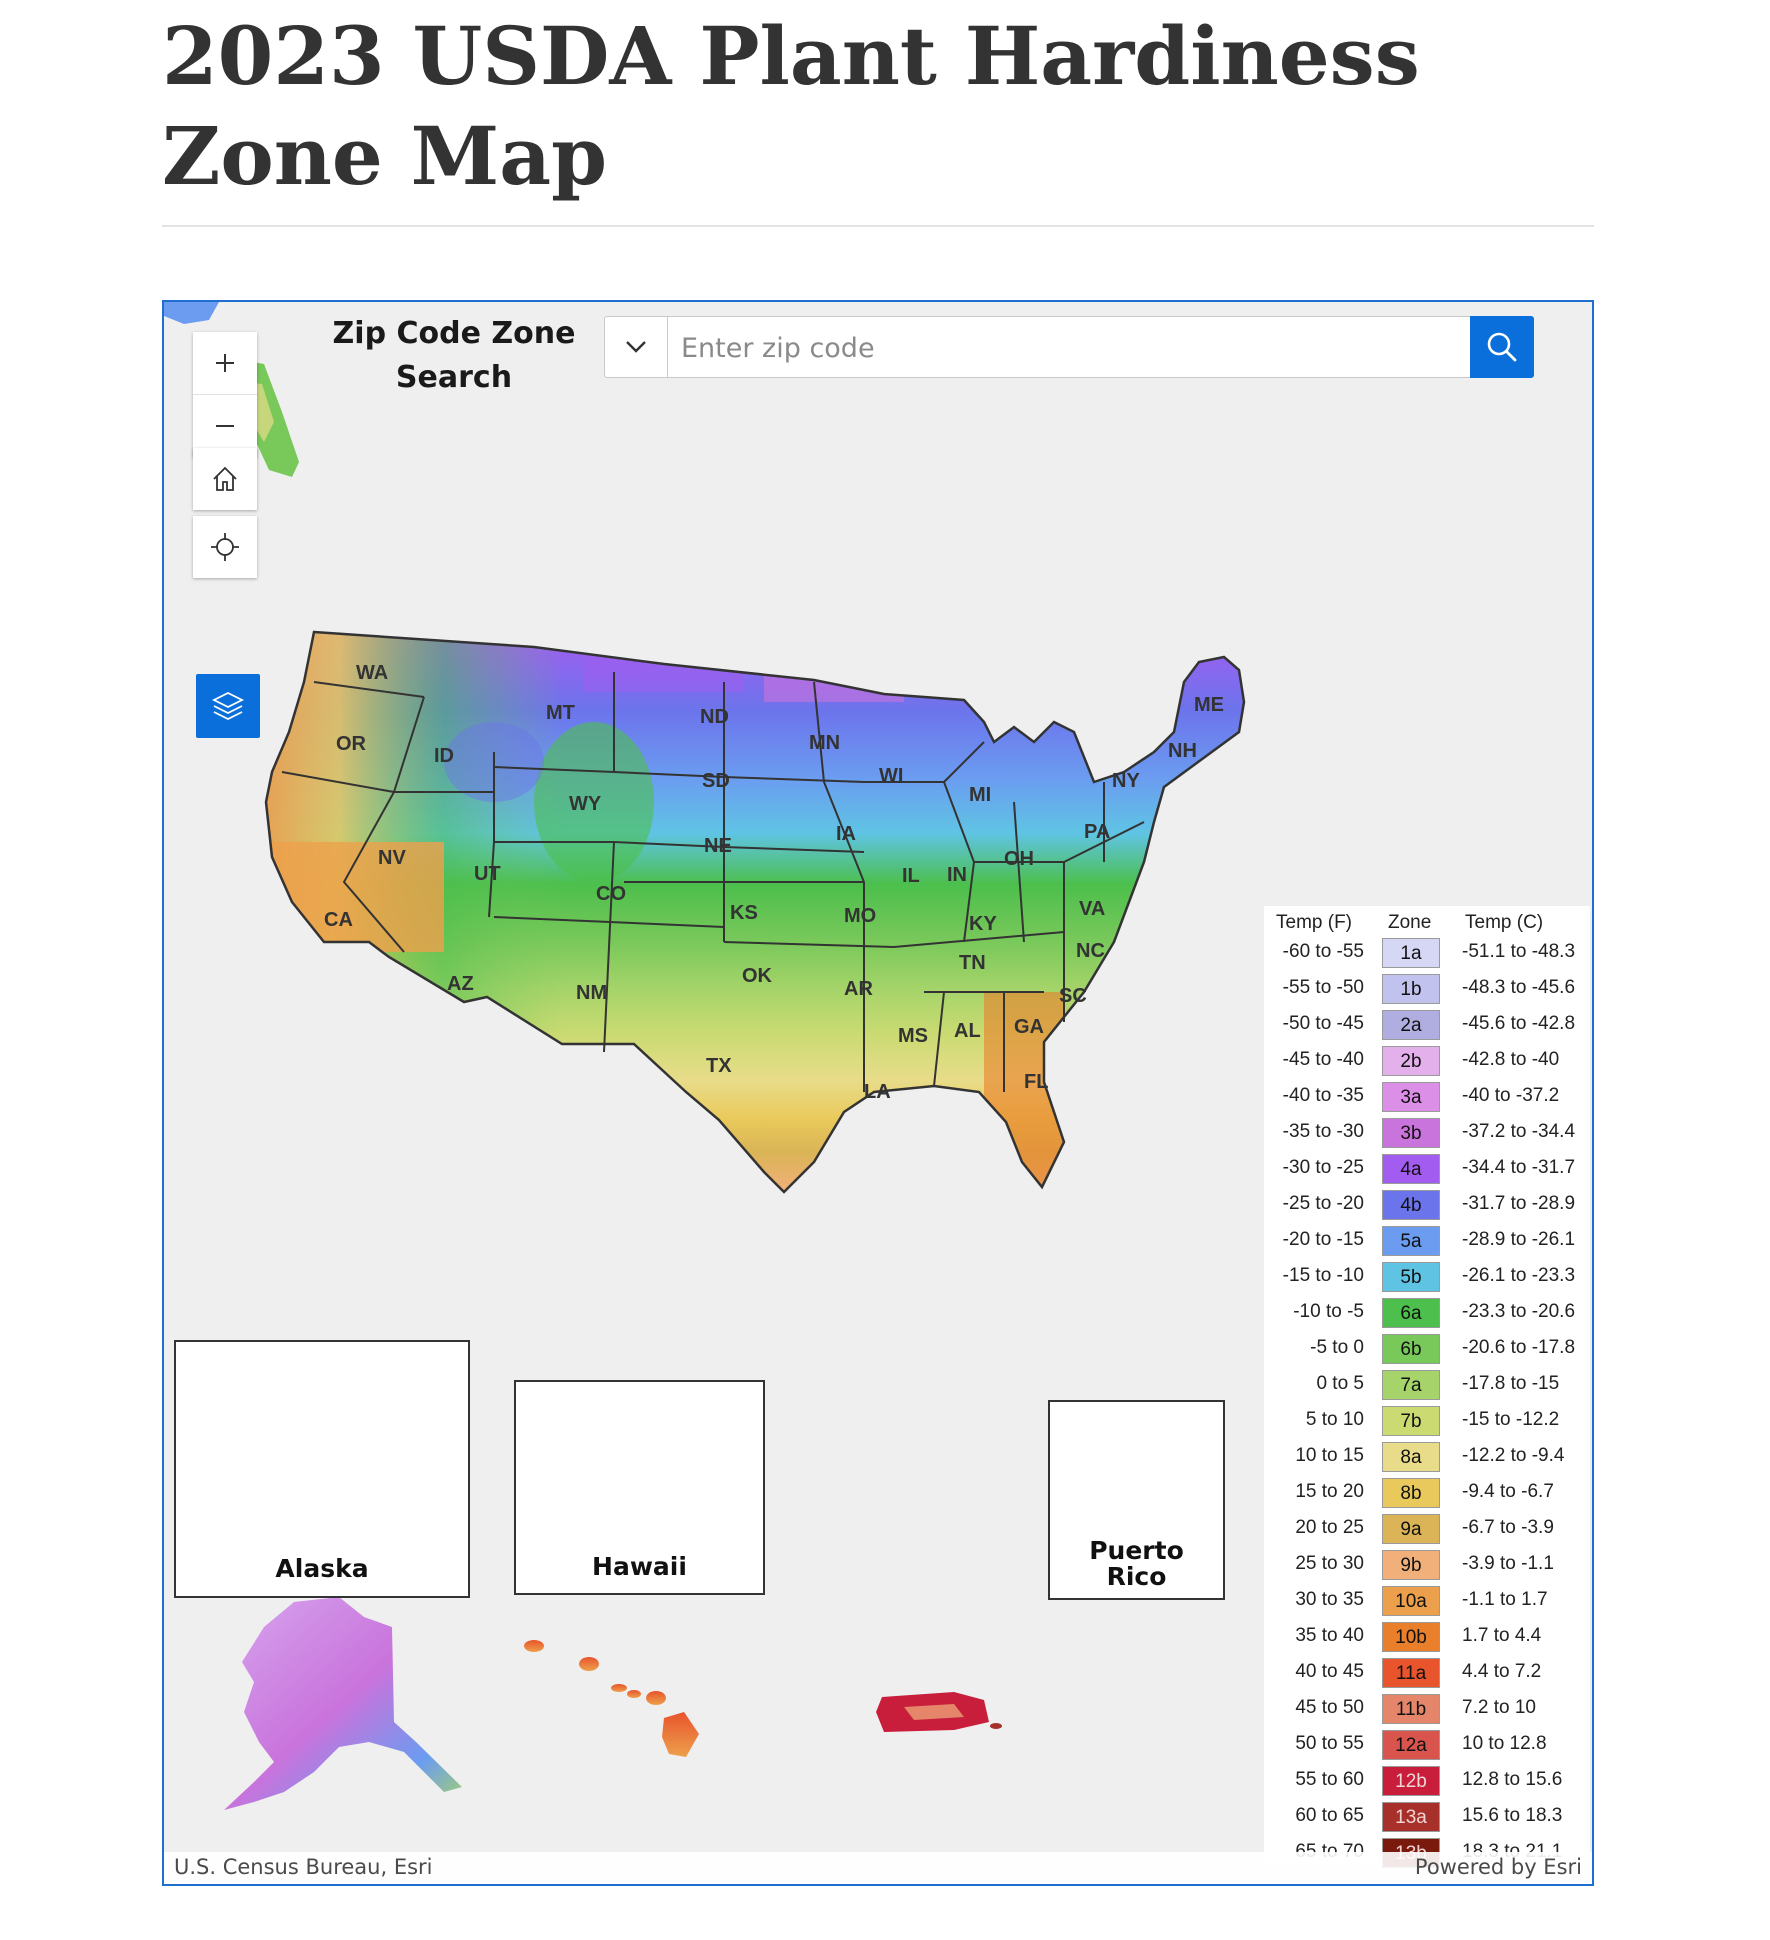 This screenshot has height=1940, width=1770. I want to click on state-label-ny: NY, so click(1126, 781).